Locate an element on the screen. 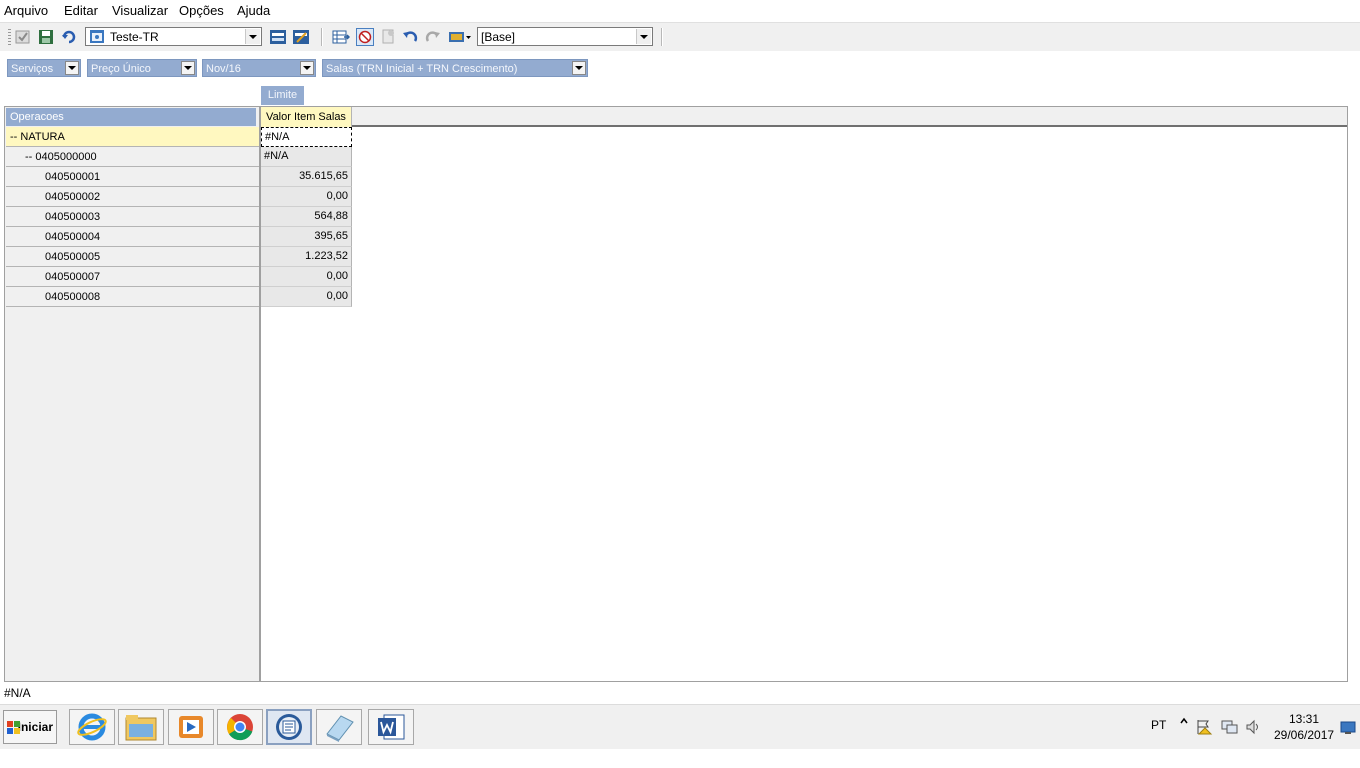  database-icon is located at coordinates (278, 37).